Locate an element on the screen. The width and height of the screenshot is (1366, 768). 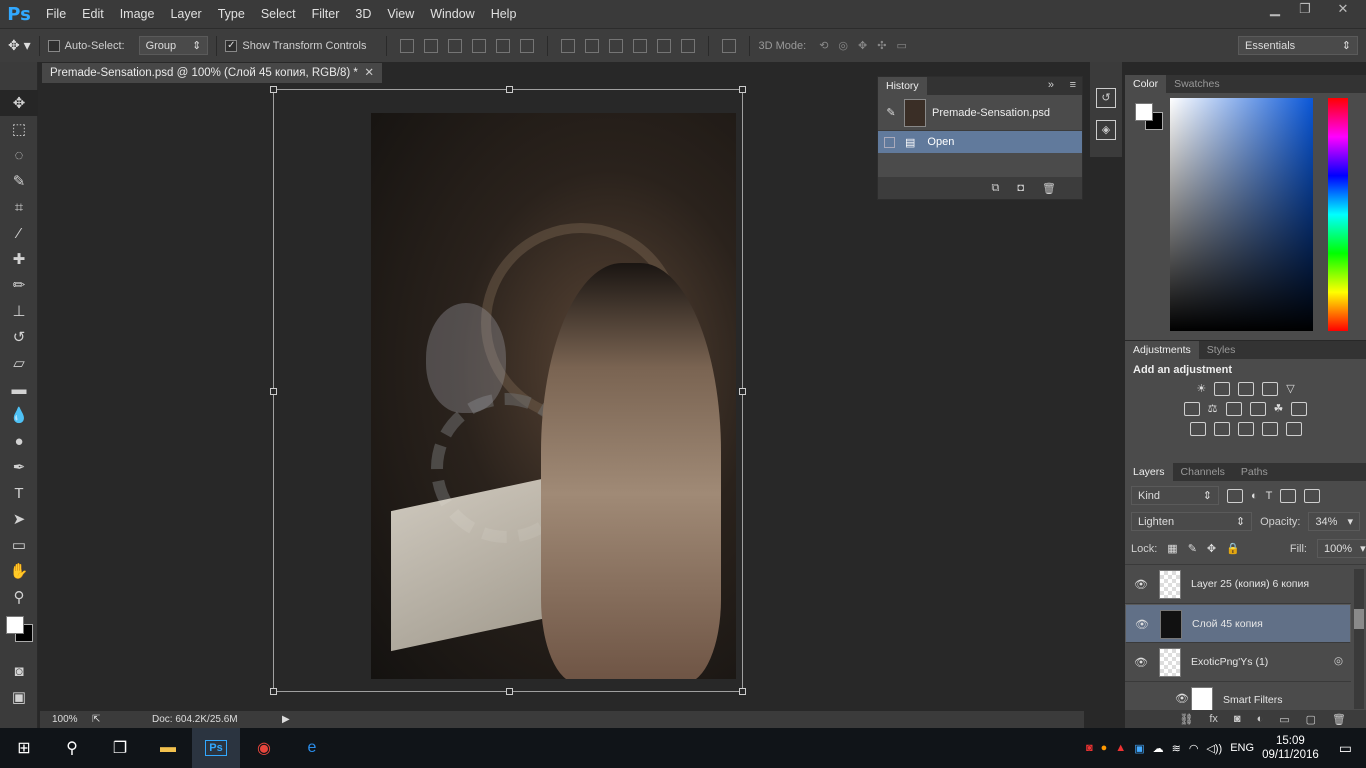
lock-position-icon: ✥ is located at coordinates (1211, 548).